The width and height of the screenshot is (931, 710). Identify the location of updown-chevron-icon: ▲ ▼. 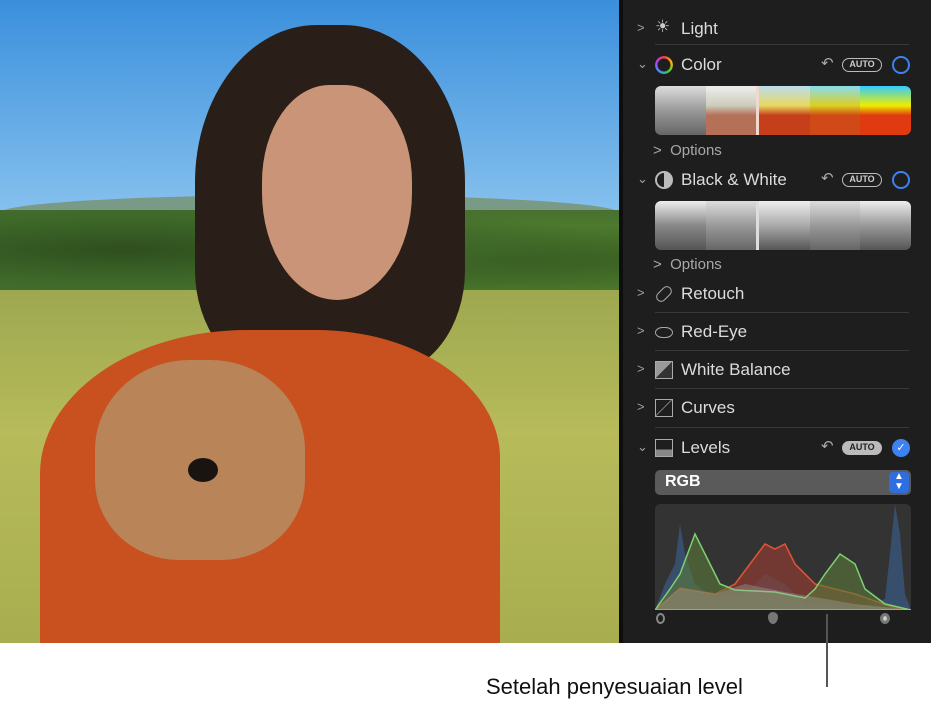
(899, 482).